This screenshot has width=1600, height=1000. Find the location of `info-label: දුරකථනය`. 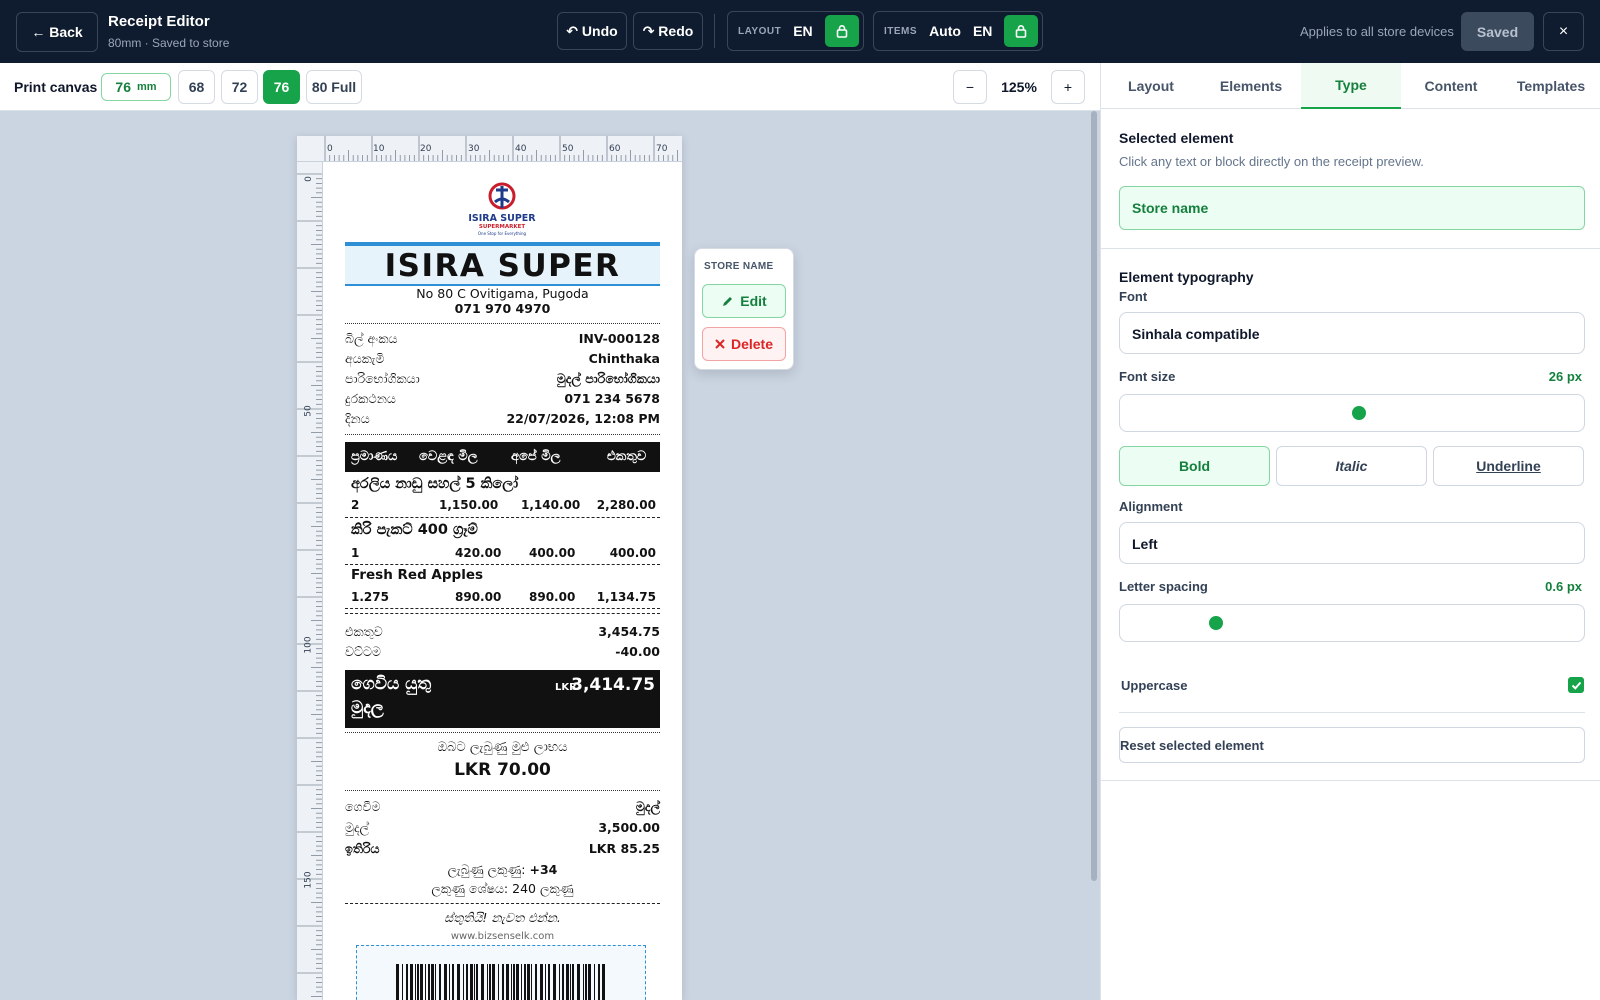

info-label: දුරකථනය is located at coordinates (370, 398).